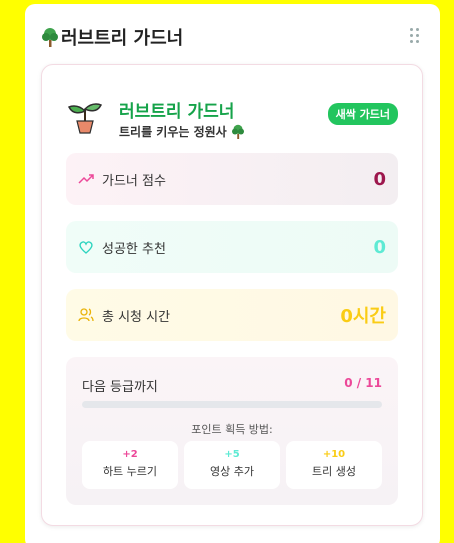  I want to click on tip-create-tree: +10 트리 생성, so click(334, 465).